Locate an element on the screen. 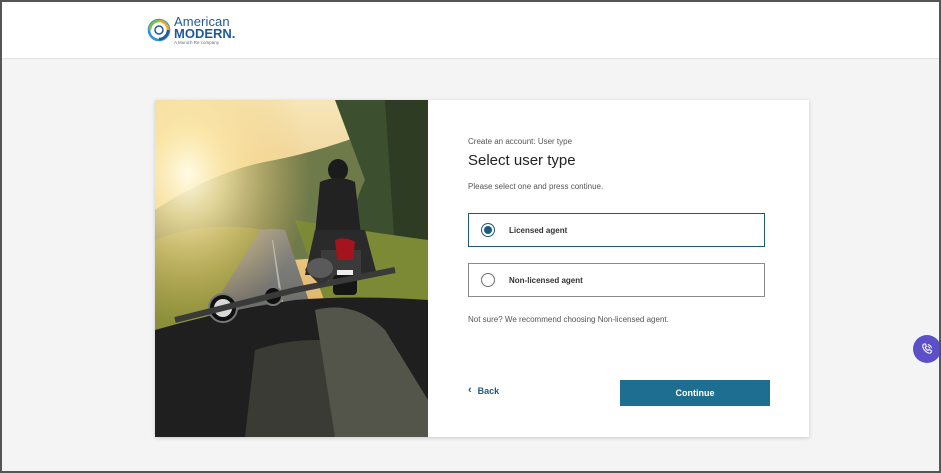 The width and height of the screenshot is (941, 473). chevron-left-icon: ‹ is located at coordinates (470, 390).